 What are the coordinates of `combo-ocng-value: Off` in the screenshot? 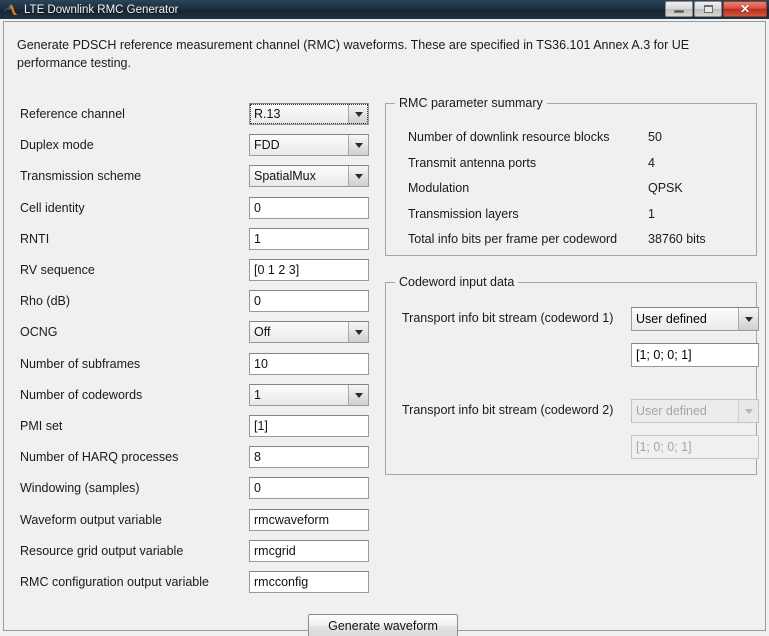 It's located at (262, 332).